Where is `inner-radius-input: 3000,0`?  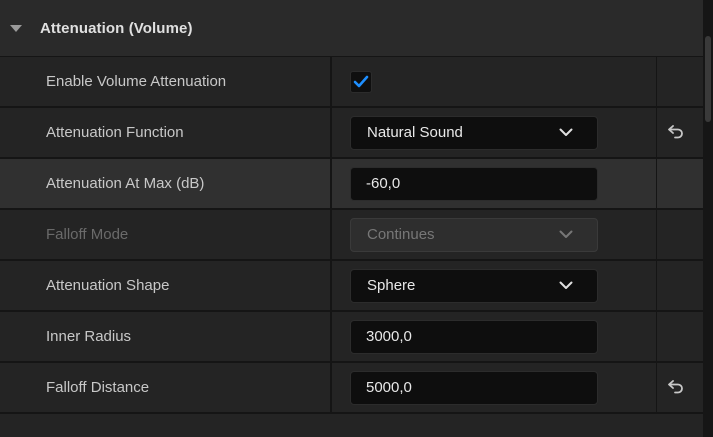
inner-radius-input: 3000,0 is located at coordinates (474, 337).